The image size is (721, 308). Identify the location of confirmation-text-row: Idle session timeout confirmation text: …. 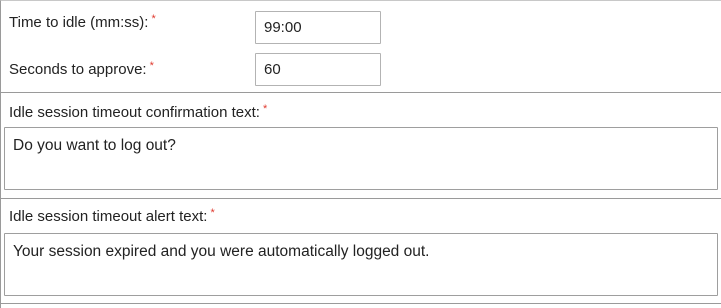
(138, 112).